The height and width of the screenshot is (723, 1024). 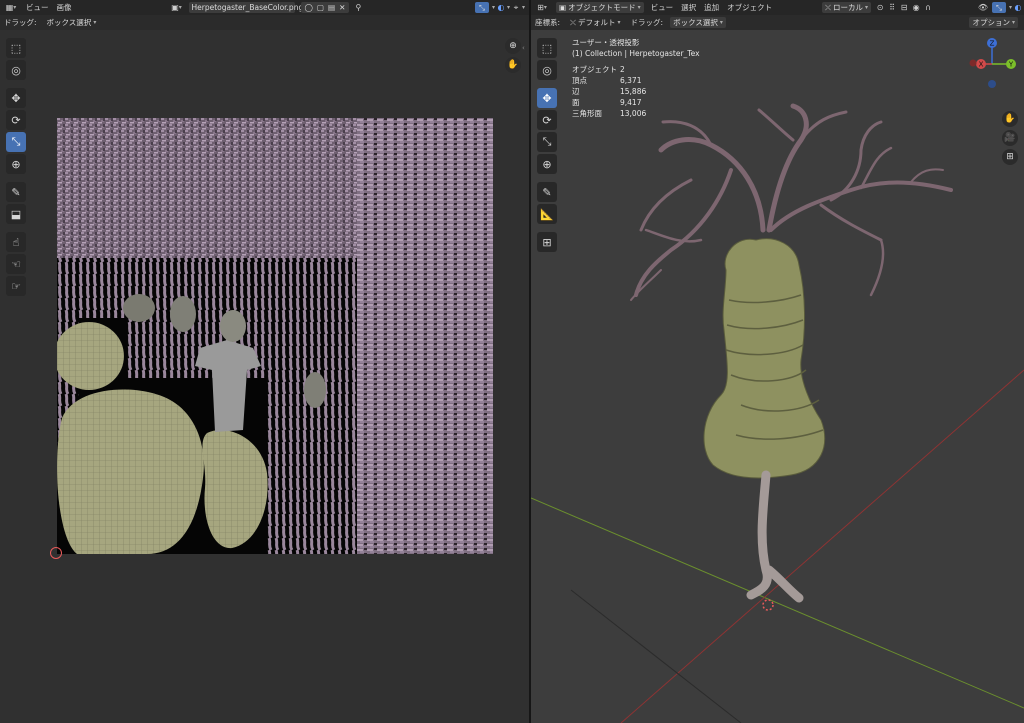 I want to click on close-icon: ✕, so click(x=342, y=7).